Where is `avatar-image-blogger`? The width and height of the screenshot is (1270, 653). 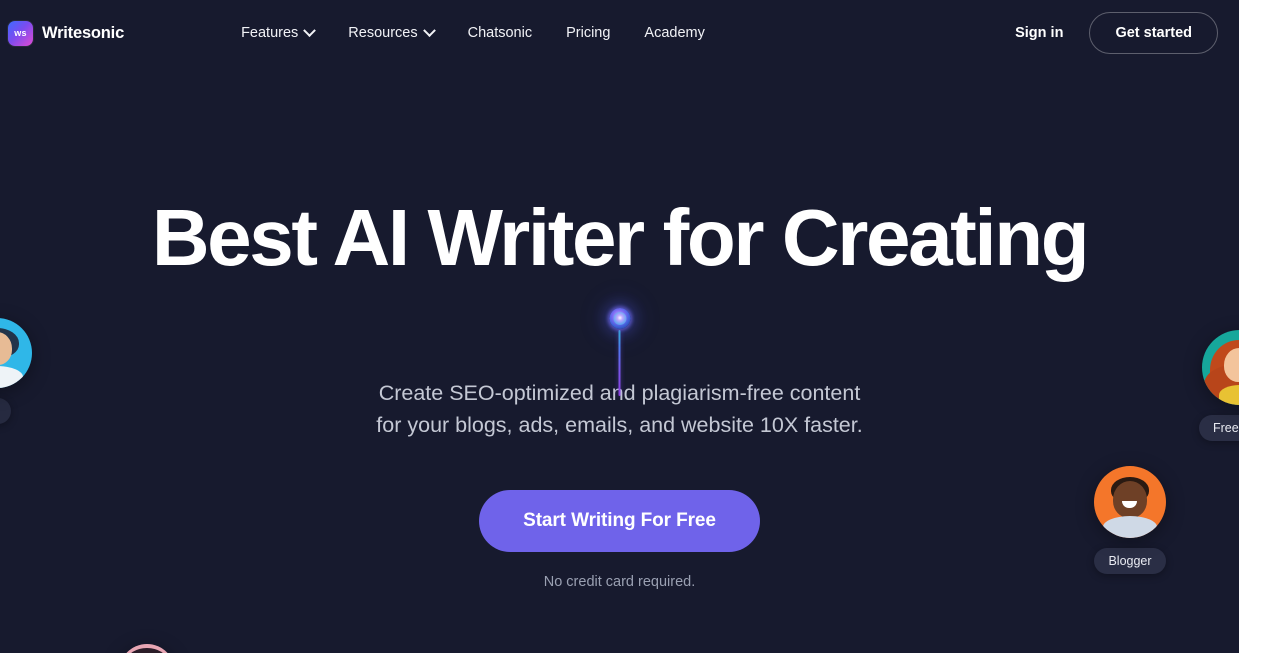 avatar-image-blogger is located at coordinates (1130, 502).